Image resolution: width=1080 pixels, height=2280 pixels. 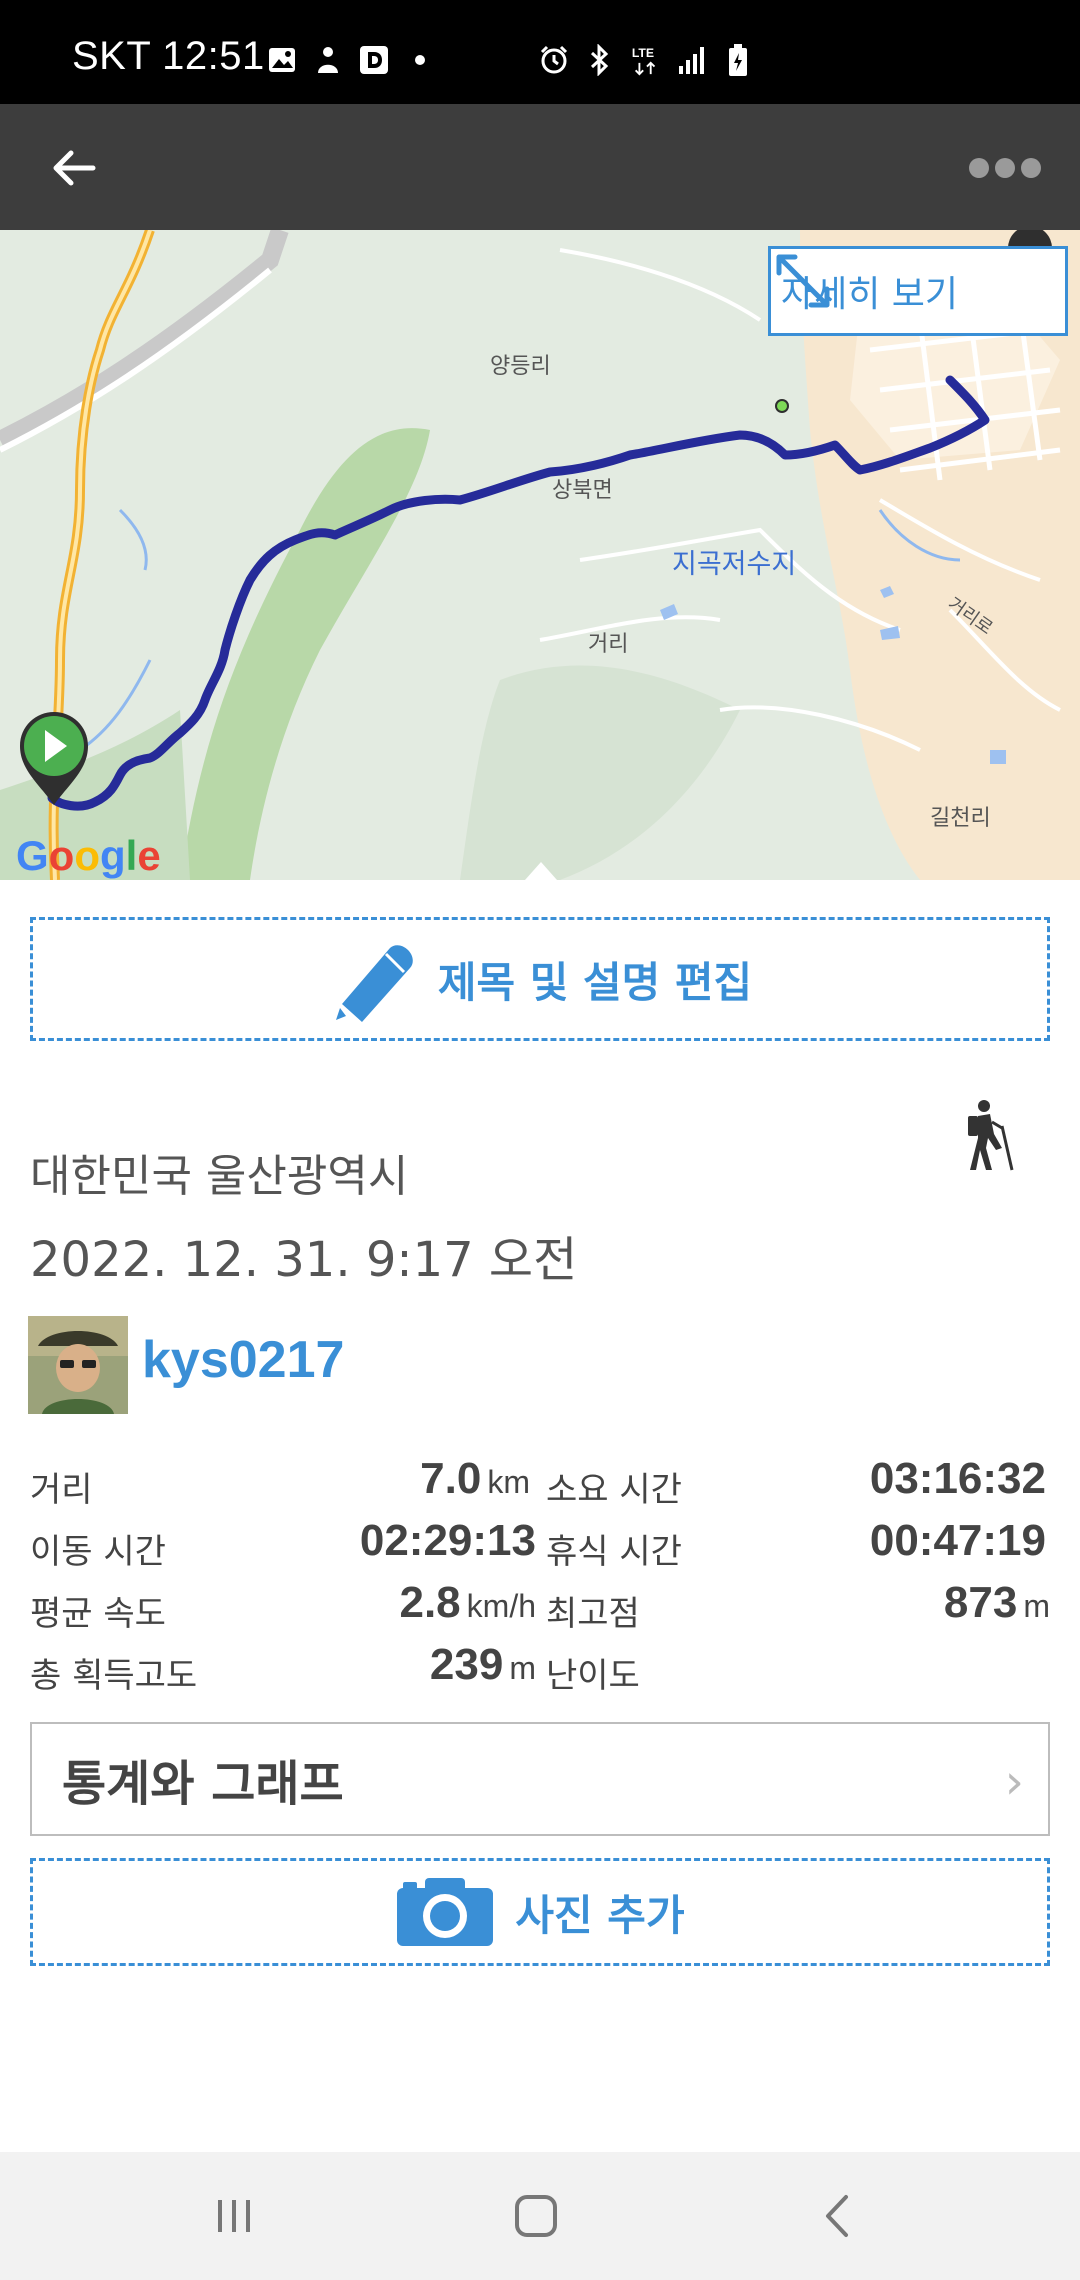 I want to click on svg-text: LTE, so click(x=643, y=53).